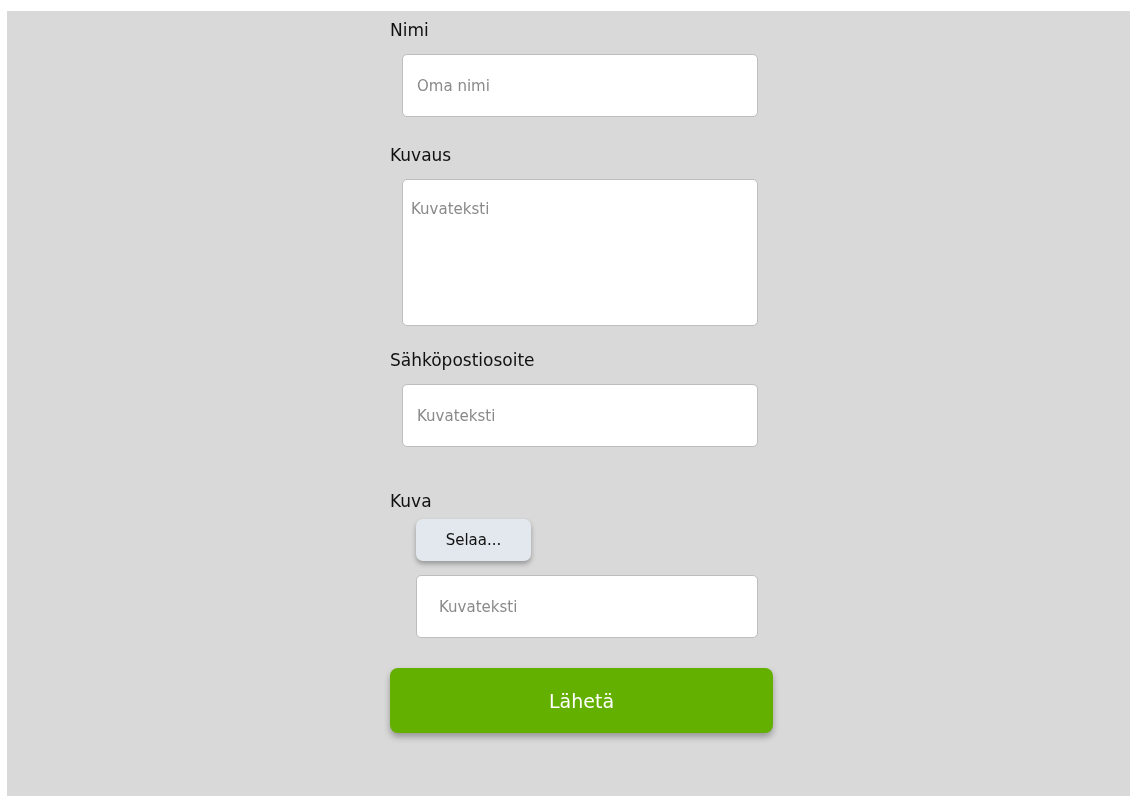 Image resolution: width=1130 pixels, height=796 pixels. I want to click on field-label: Nimi, so click(409, 30).